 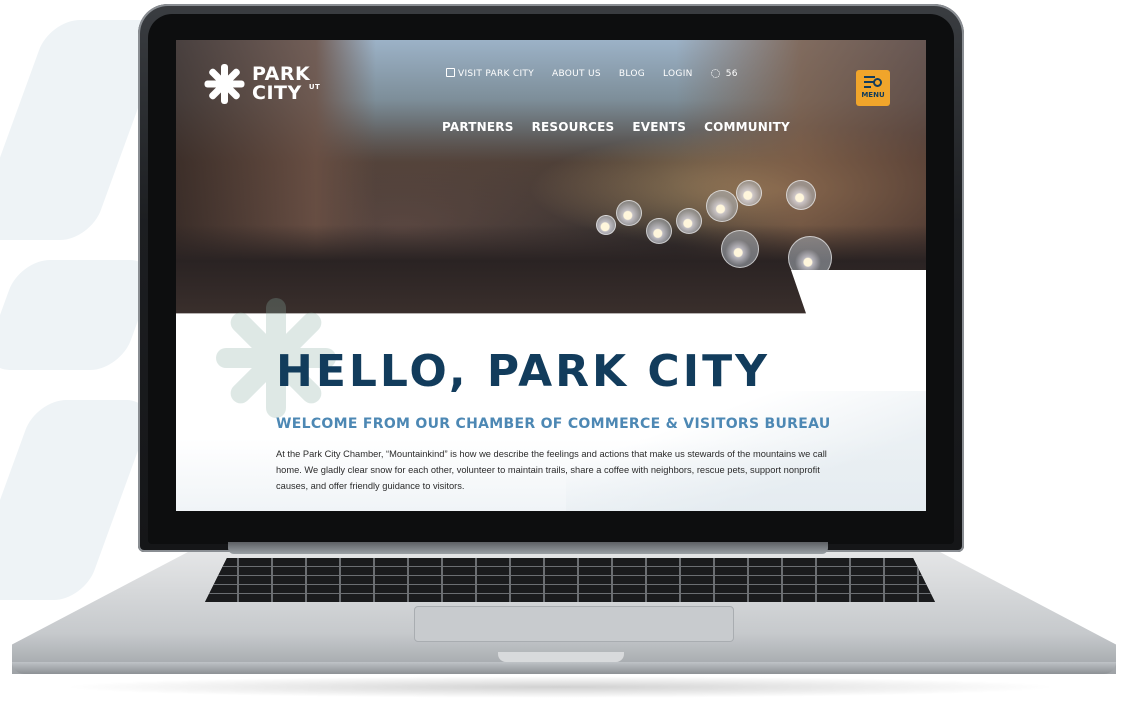 What do you see at coordinates (314, 87) in the screenshot?
I see `logo-suffix: UT` at bounding box center [314, 87].